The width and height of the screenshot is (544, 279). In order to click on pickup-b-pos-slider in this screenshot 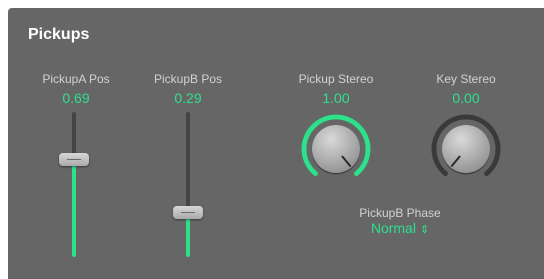, I will do `click(188, 184)`.